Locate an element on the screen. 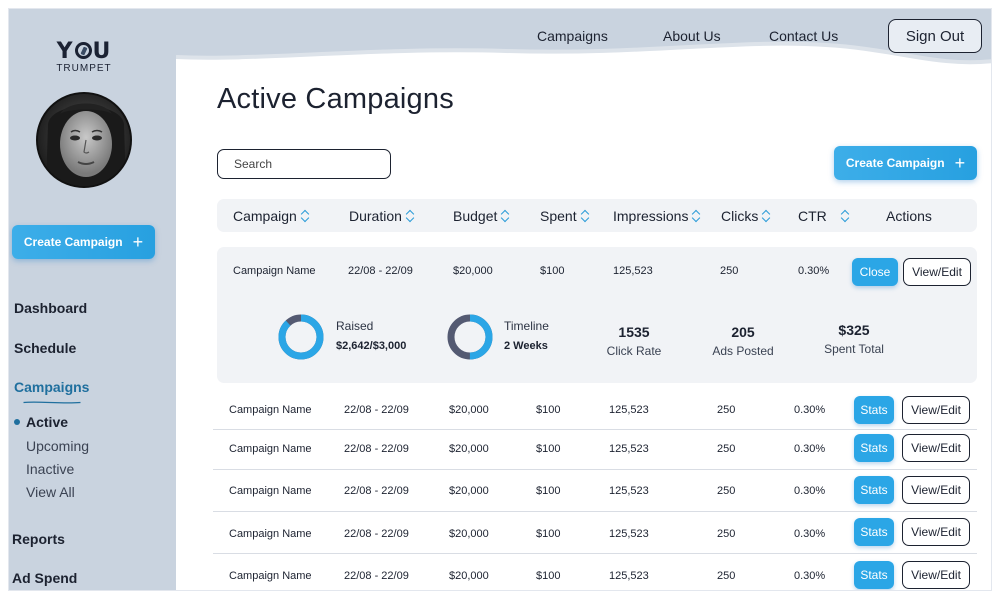 The width and height of the screenshot is (1000, 599). click-rate-value: 1535 is located at coordinates (634, 332).